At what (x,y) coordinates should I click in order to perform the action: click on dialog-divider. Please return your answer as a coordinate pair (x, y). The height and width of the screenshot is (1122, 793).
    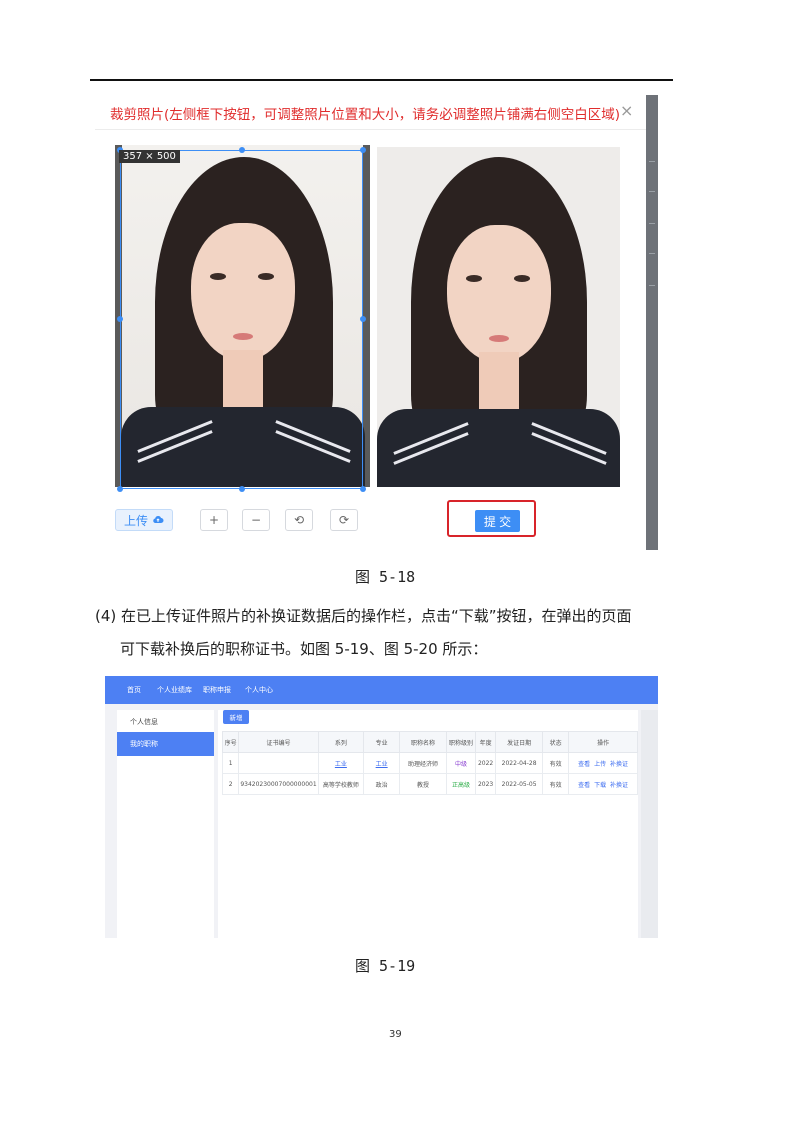
    Looking at the image, I should click on (370, 129).